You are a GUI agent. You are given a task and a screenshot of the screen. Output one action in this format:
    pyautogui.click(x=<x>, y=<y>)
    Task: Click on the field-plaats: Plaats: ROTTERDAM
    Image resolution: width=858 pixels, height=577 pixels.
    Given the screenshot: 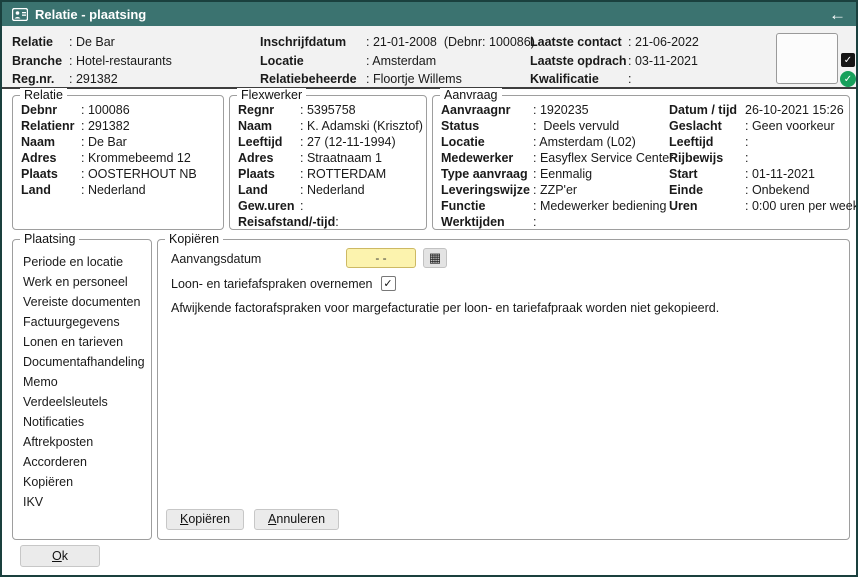 What is the action you would take?
    pyautogui.click(x=312, y=174)
    